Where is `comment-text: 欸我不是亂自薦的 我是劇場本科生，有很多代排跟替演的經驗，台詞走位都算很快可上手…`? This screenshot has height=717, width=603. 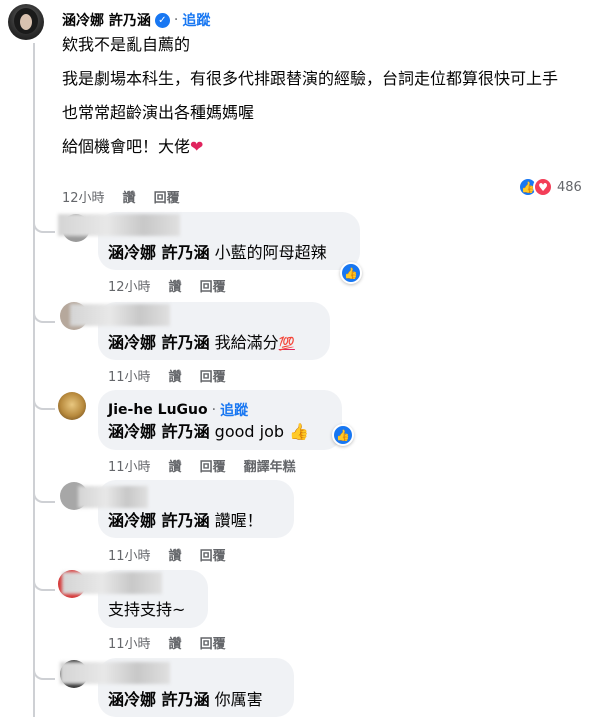 comment-text: 欸我不是亂自薦的 我是劇場本科生，有很多代排跟替演的經驗，台詞走位都算很快可上手… is located at coordinates (312, 96).